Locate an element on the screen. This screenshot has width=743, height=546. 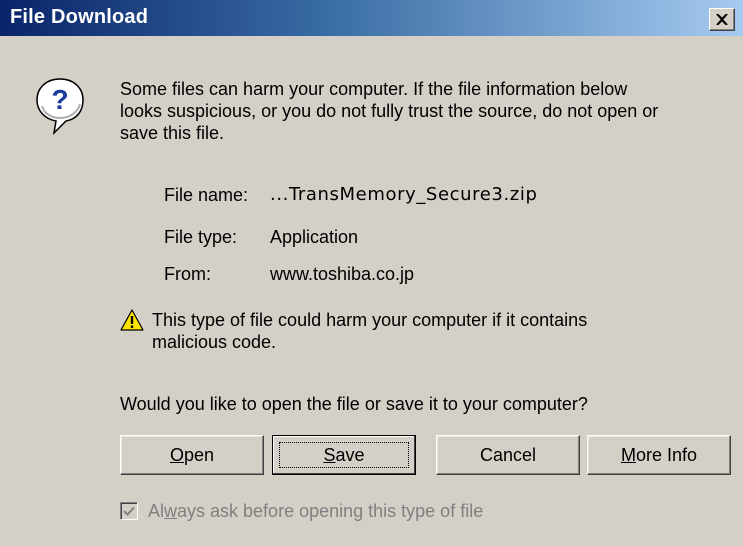
title-bar: File Download is located at coordinates (371, 18).